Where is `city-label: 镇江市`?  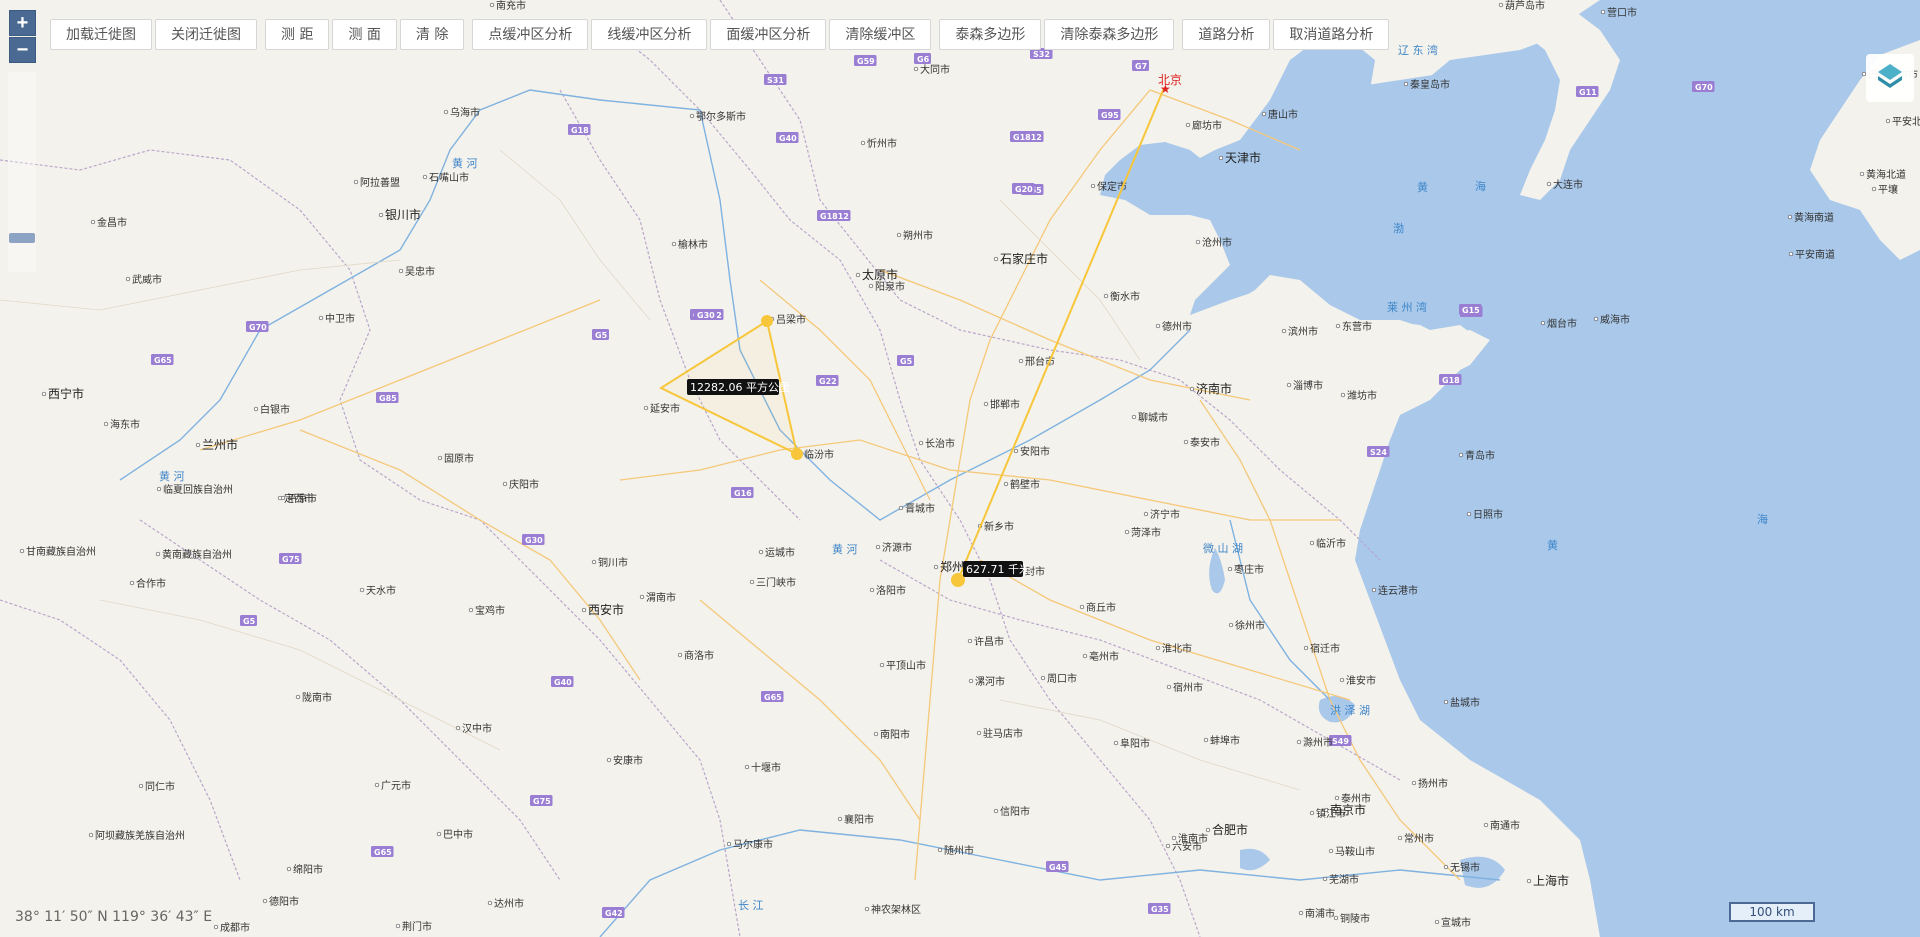 city-label: 镇江市 is located at coordinates (1331, 813).